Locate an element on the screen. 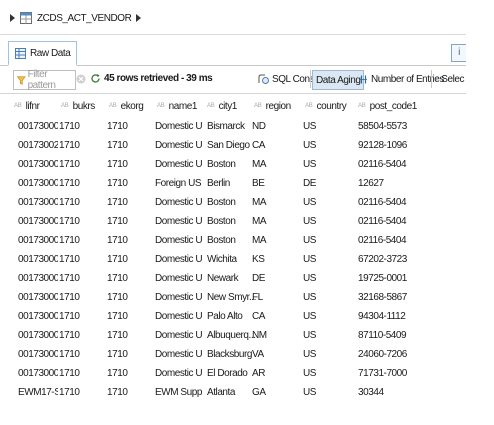 Image resolution: width=494 pixels, height=425 pixels. cell-lifnr: 0017300090 is located at coordinates (38, 373).